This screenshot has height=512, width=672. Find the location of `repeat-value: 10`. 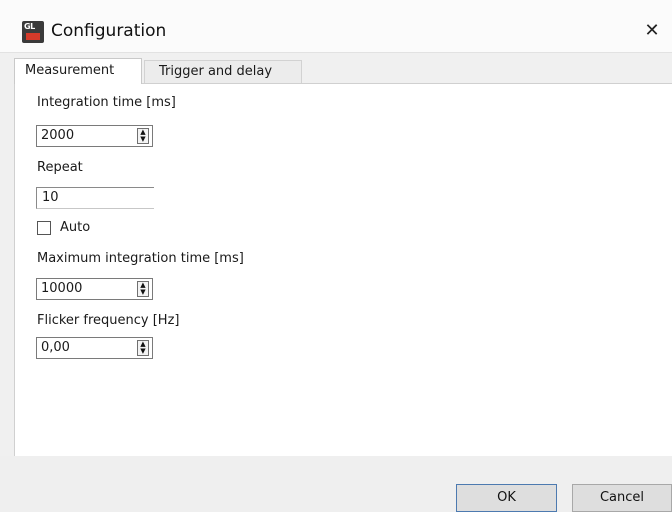

repeat-value: 10 is located at coordinates (50, 197).